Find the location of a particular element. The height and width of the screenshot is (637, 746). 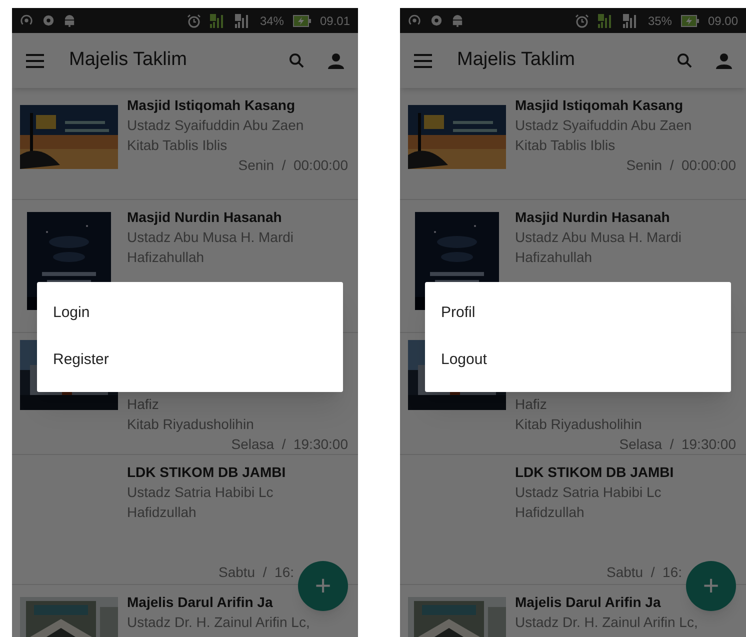

clock: 09.00 is located at coordinates (723, 21).